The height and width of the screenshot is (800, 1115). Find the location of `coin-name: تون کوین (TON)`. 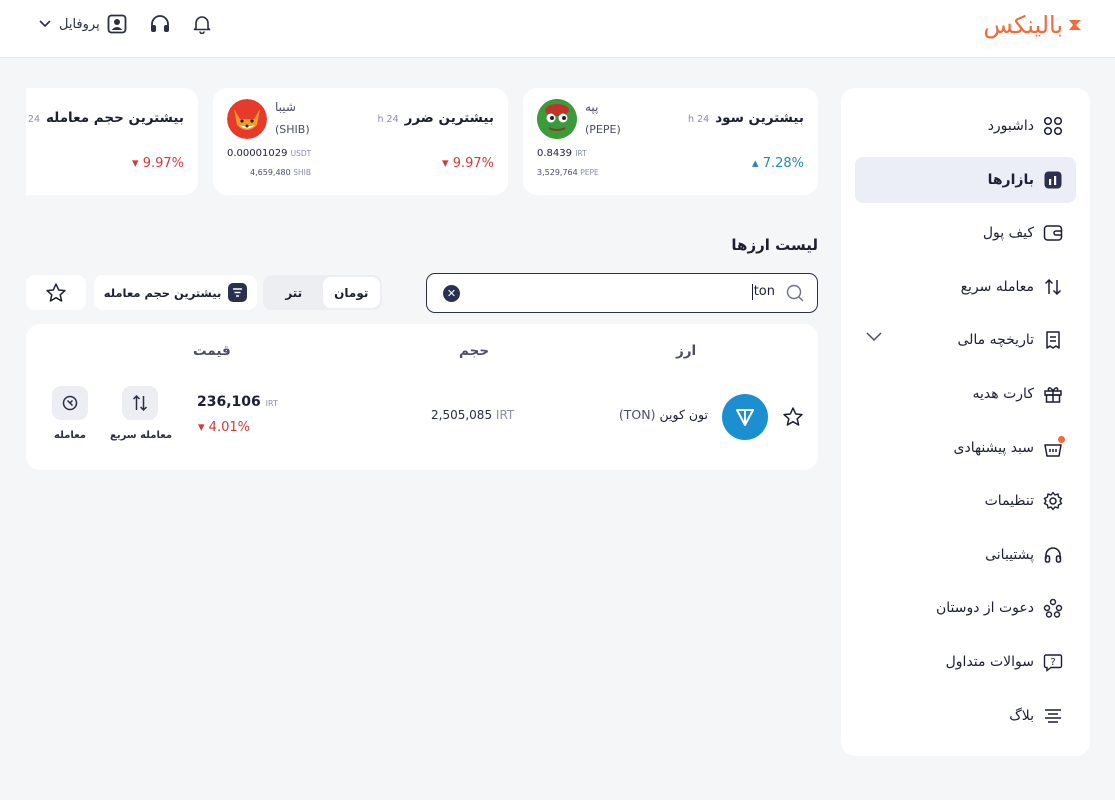

coin-name: تون کوین (TON) is located at coordinates (663, 414).